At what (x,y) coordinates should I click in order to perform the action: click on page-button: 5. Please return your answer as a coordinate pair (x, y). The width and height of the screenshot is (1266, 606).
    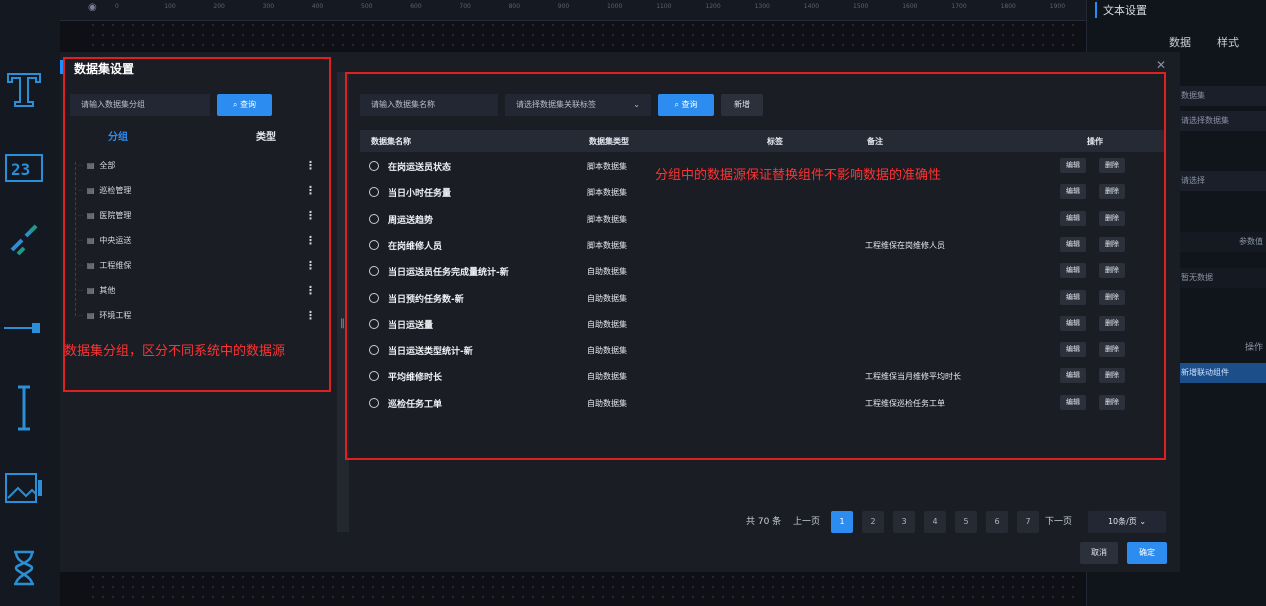
    Looking at the image, I should click on (966, 522).